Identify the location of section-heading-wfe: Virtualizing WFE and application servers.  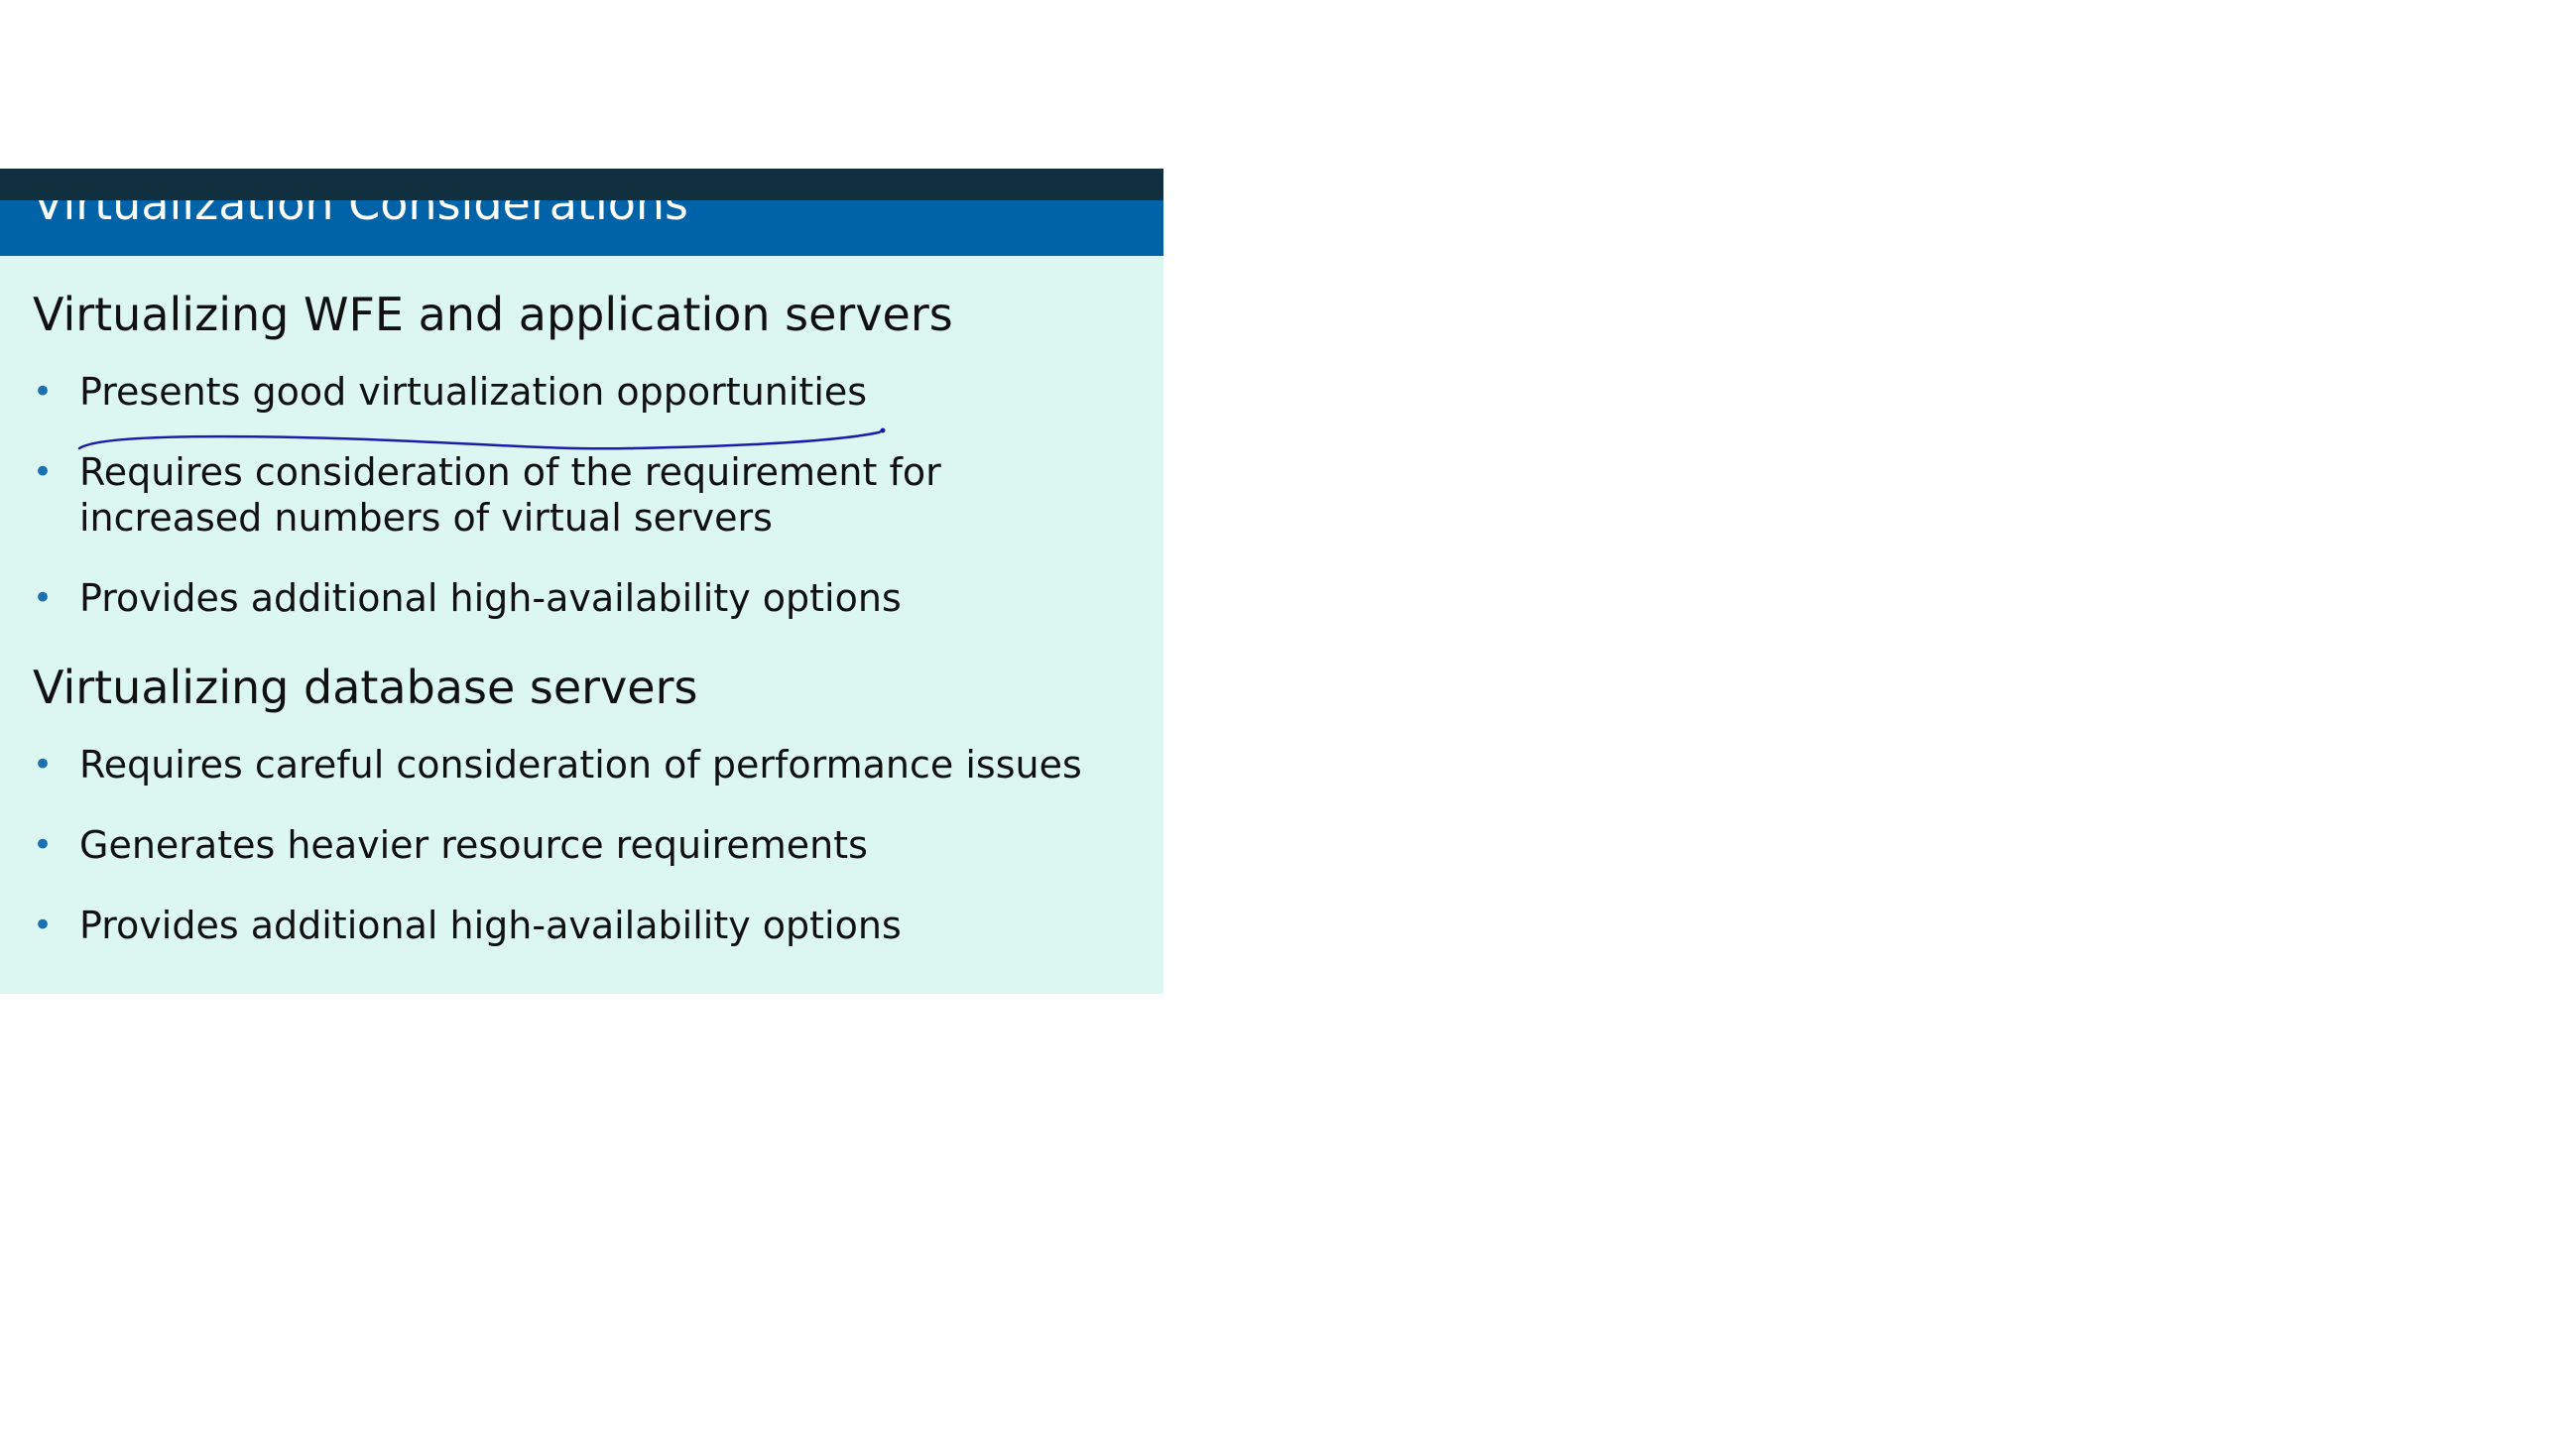
(493, 314).